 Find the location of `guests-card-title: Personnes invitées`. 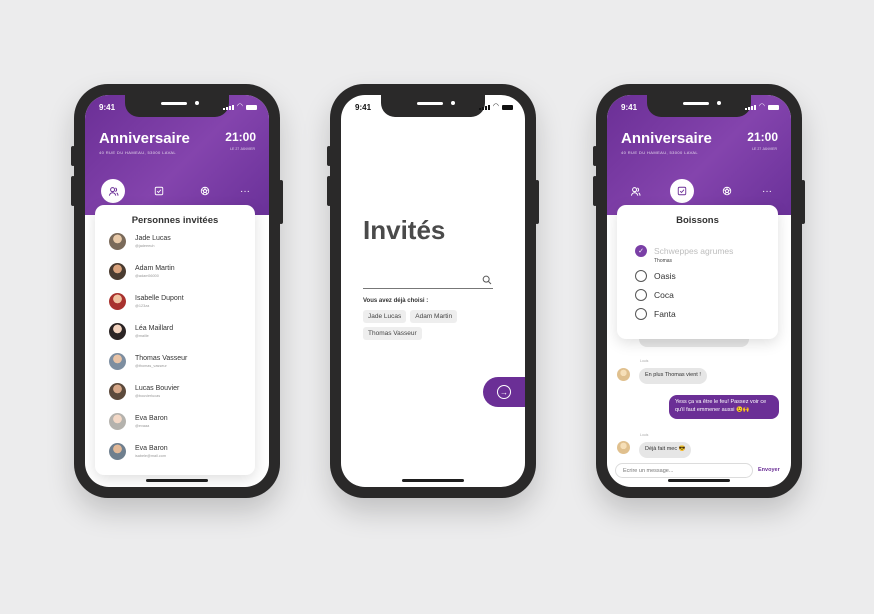

guests-card-title: Personnes invitées is located at coordinates (175, 220).